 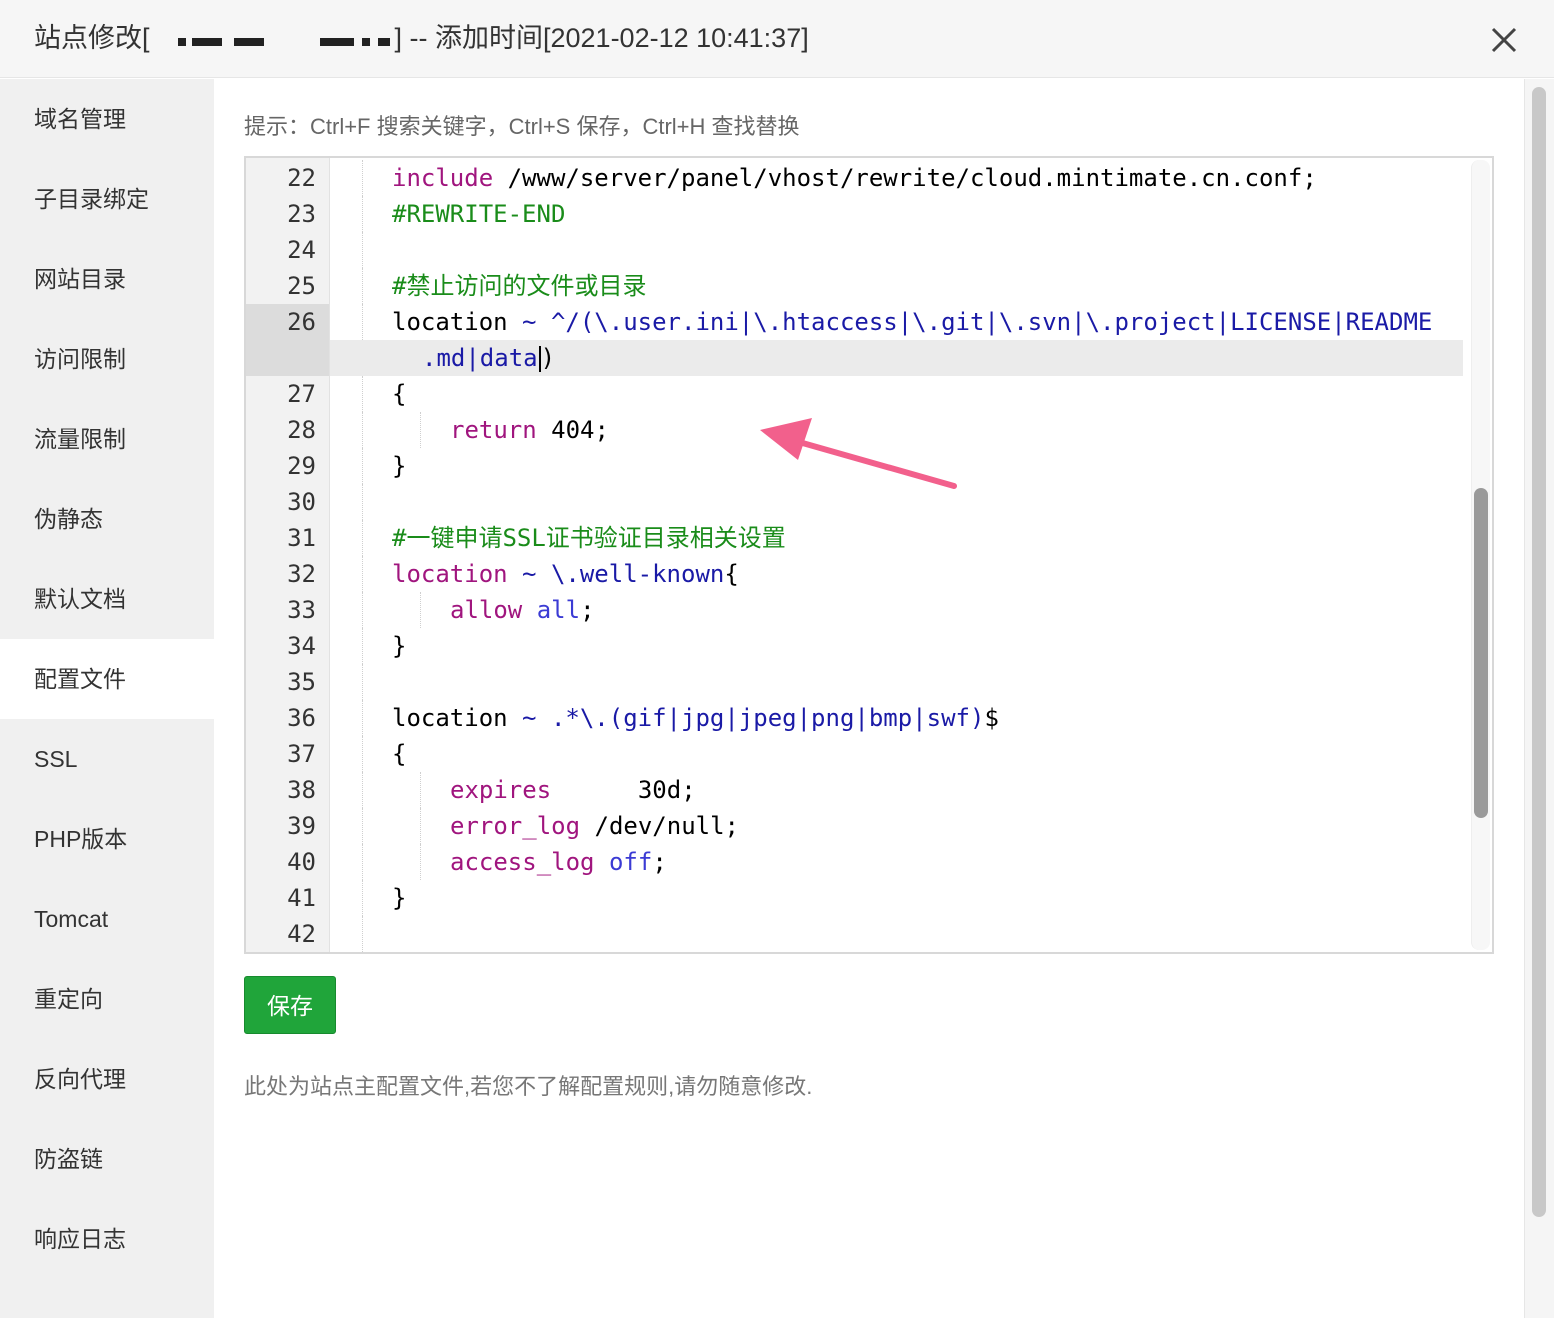 What do you see at coordinates (107, 919) in the screenshot?
I see `sidebar-item-tomcat: Tomcat` at bounding box center [107, 919].